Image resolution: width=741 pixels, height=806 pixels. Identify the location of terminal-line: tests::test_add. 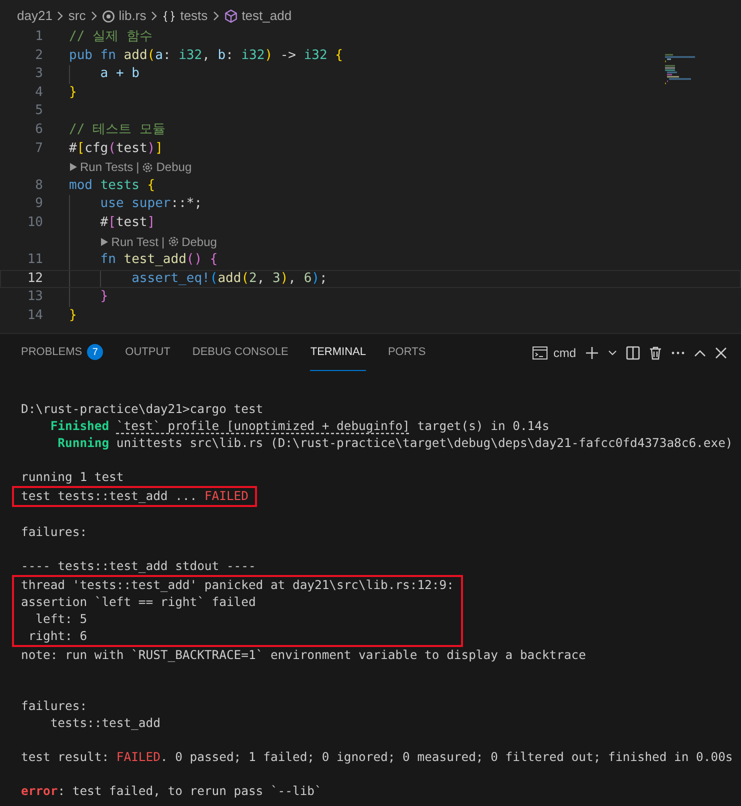
(105, 723).